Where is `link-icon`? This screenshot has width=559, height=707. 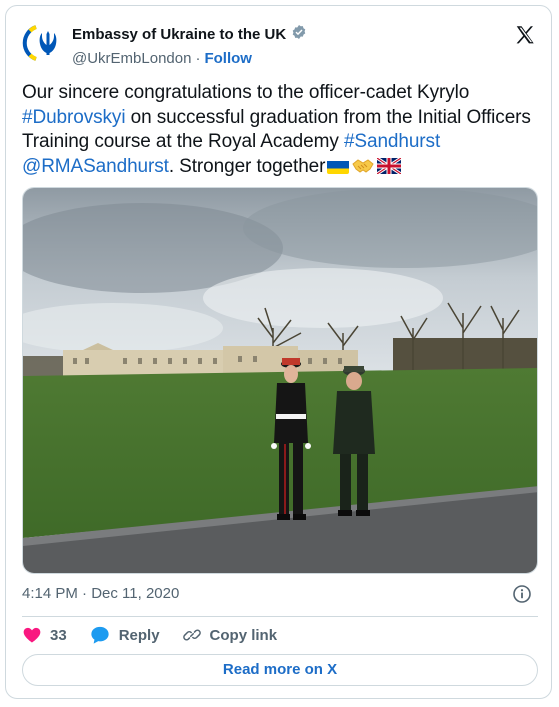 link-icon is located at coordinates (192, 635).